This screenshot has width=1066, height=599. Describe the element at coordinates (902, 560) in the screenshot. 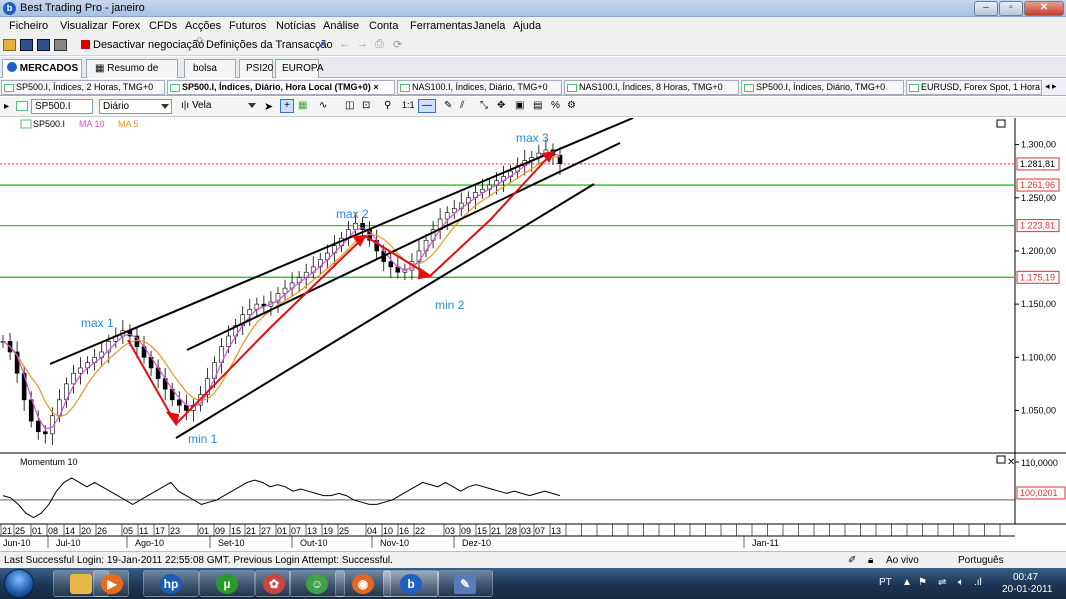

I see `live-status: Ao vivo` at that location.